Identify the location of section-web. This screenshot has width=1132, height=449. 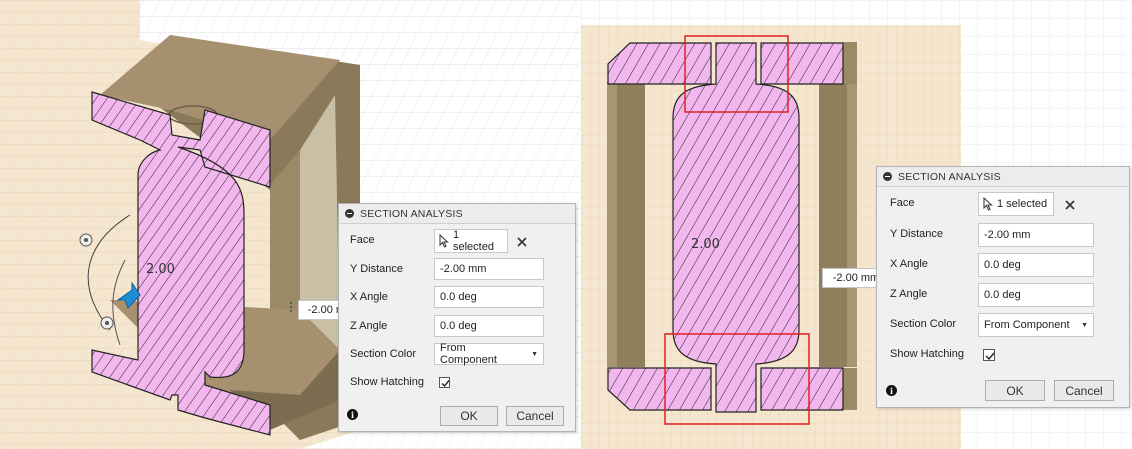
(736, 227).